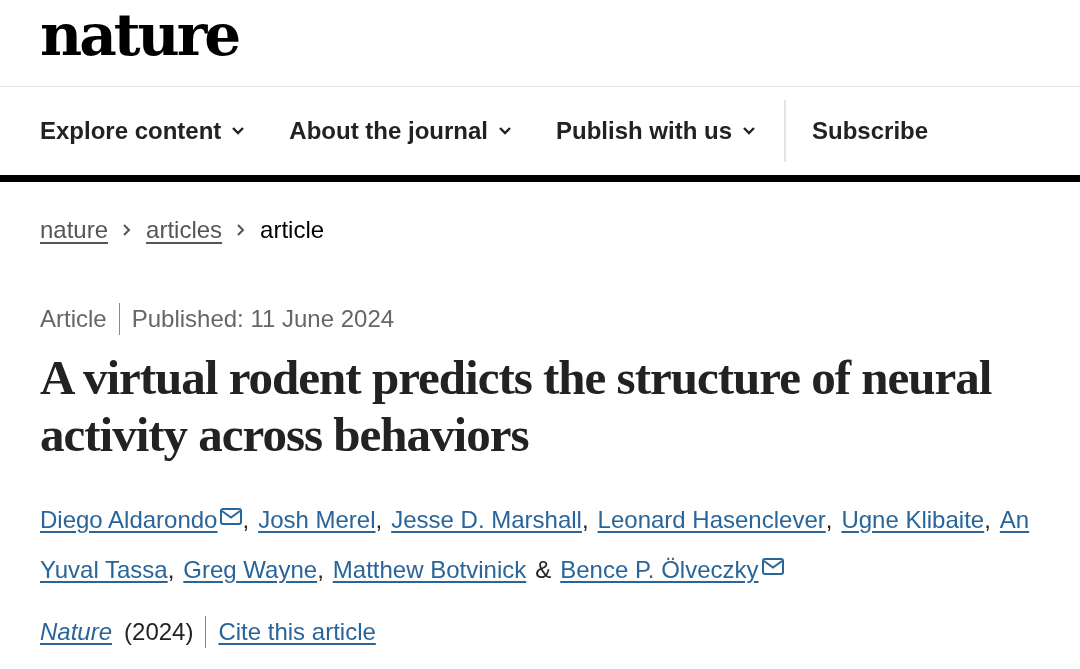 The image size is (1080, 669). What do you see at coordinates (913, 520) in the screenshot?
I see `author-link: Ugne Klibaite` at bounding box center [913, 520].